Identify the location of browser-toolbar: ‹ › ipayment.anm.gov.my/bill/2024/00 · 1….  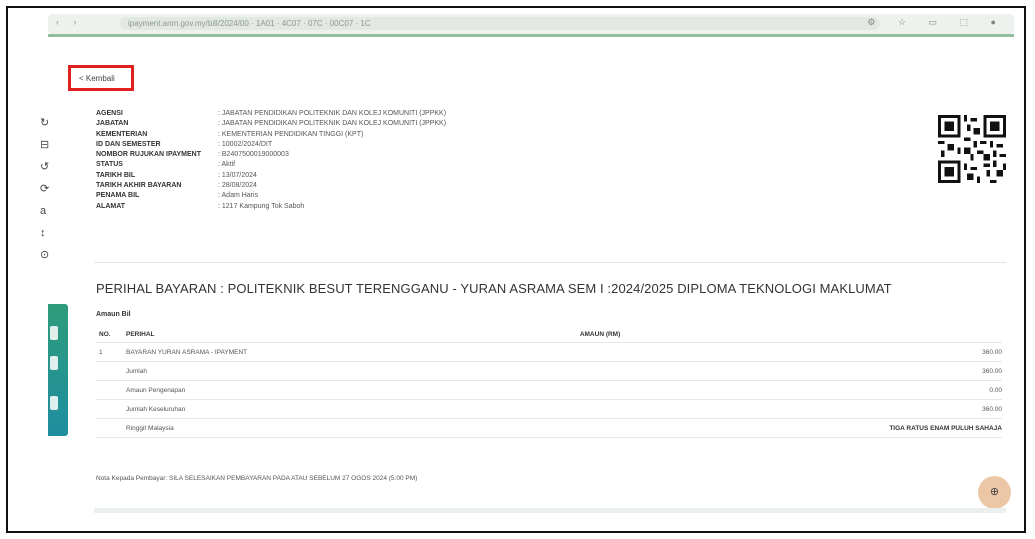
(531, 24).